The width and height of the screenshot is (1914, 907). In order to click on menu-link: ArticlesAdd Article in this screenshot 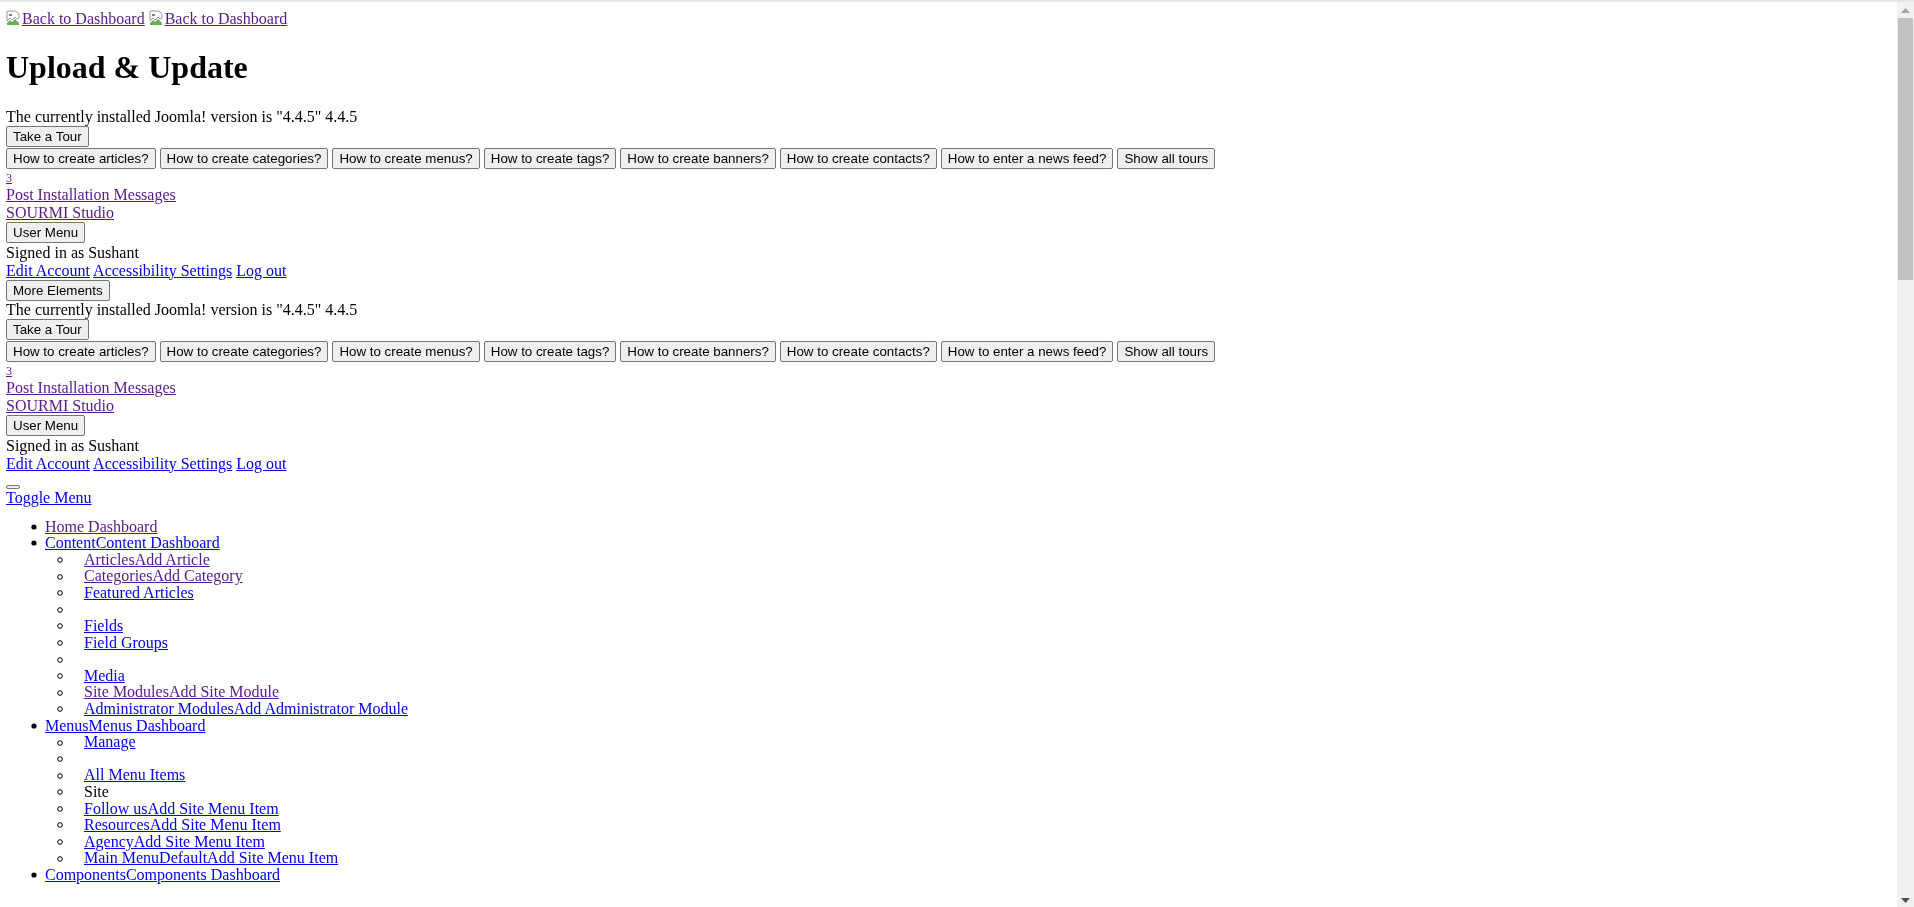, I will do `click(147, 560)`.